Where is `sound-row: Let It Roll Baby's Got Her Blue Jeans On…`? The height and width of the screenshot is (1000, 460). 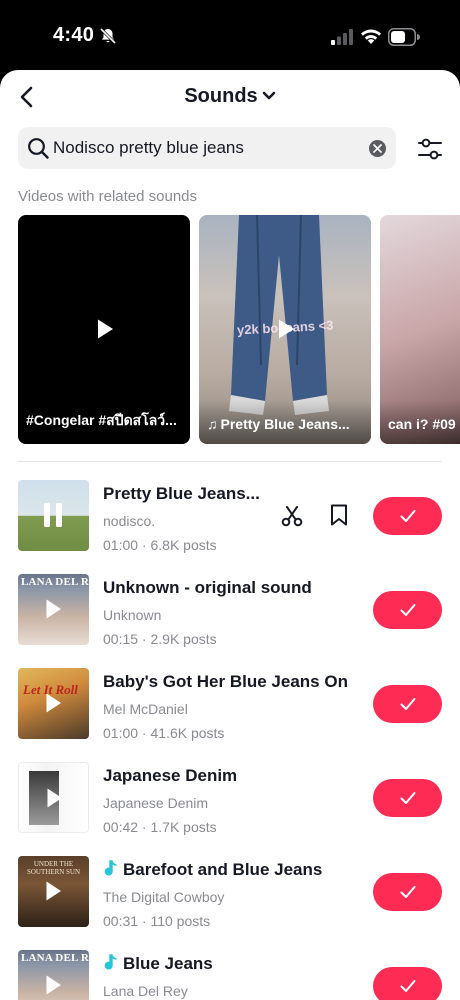 sound-row: Let It Roll Baby's Got Her Blue Jeans On… is located at coordinates (230, 715).